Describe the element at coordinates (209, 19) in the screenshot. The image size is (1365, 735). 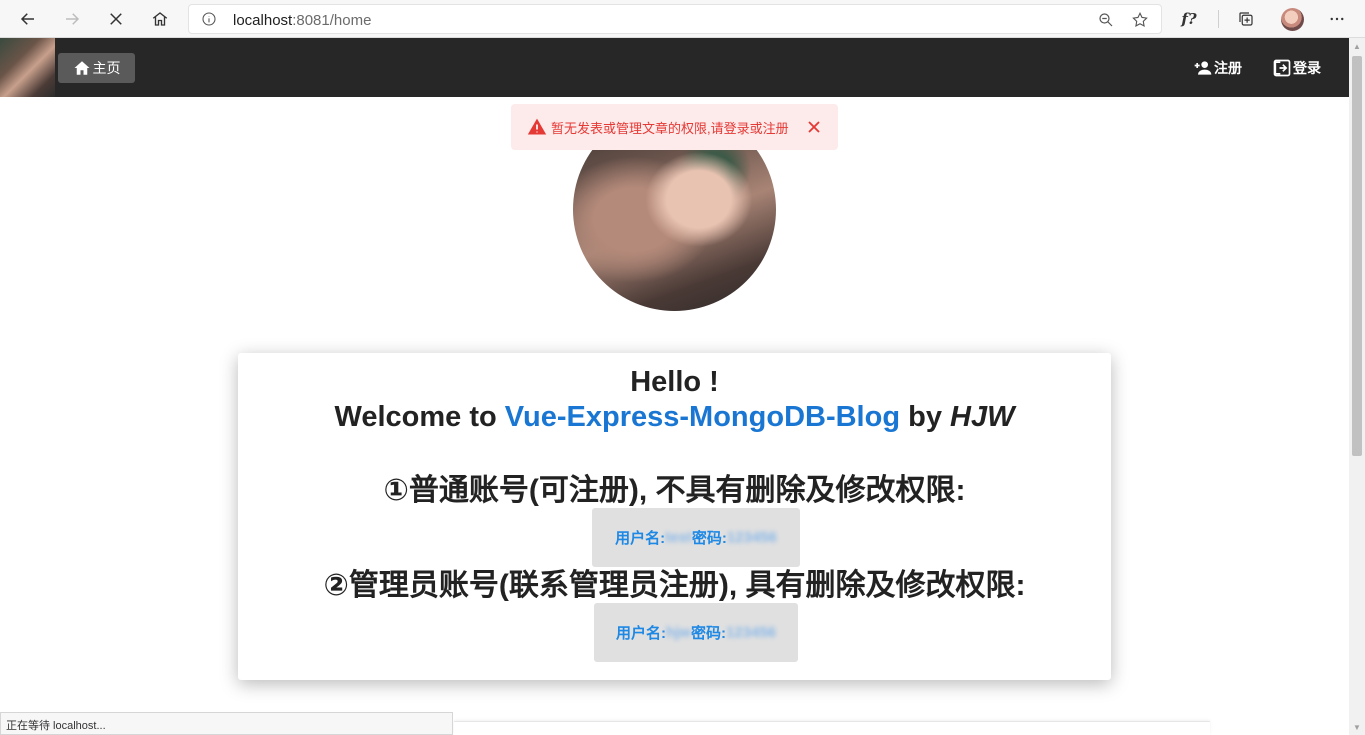
I see `info-icon` at that location.